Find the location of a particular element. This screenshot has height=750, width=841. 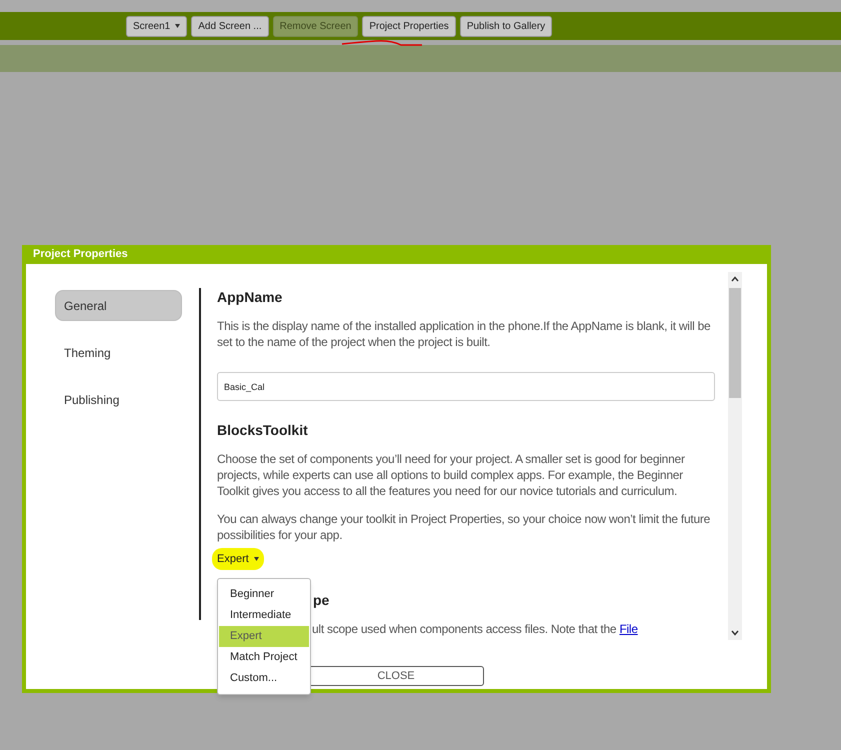

sidebar-tab: General is located at coordinates (118, 305).